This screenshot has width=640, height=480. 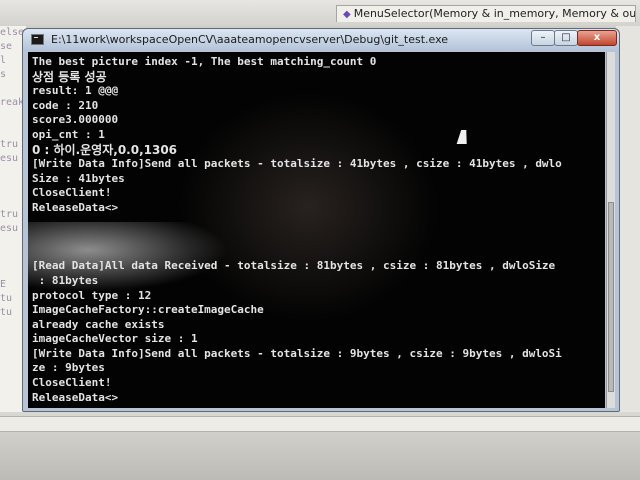 I want to click on console-line: Size : 41bytes, so click(x=78, y=178).